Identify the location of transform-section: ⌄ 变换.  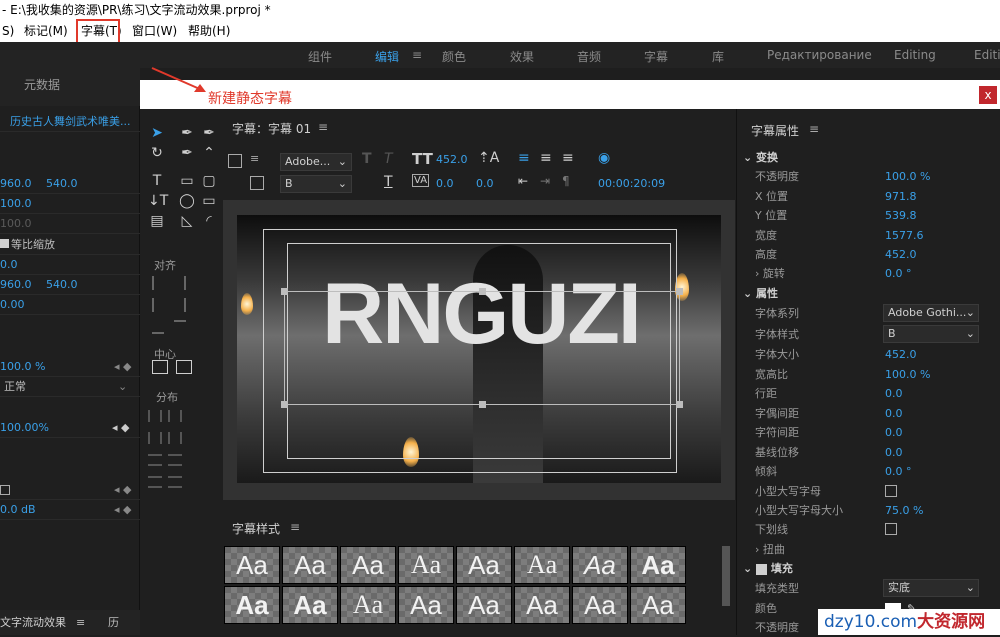
(862, 157).